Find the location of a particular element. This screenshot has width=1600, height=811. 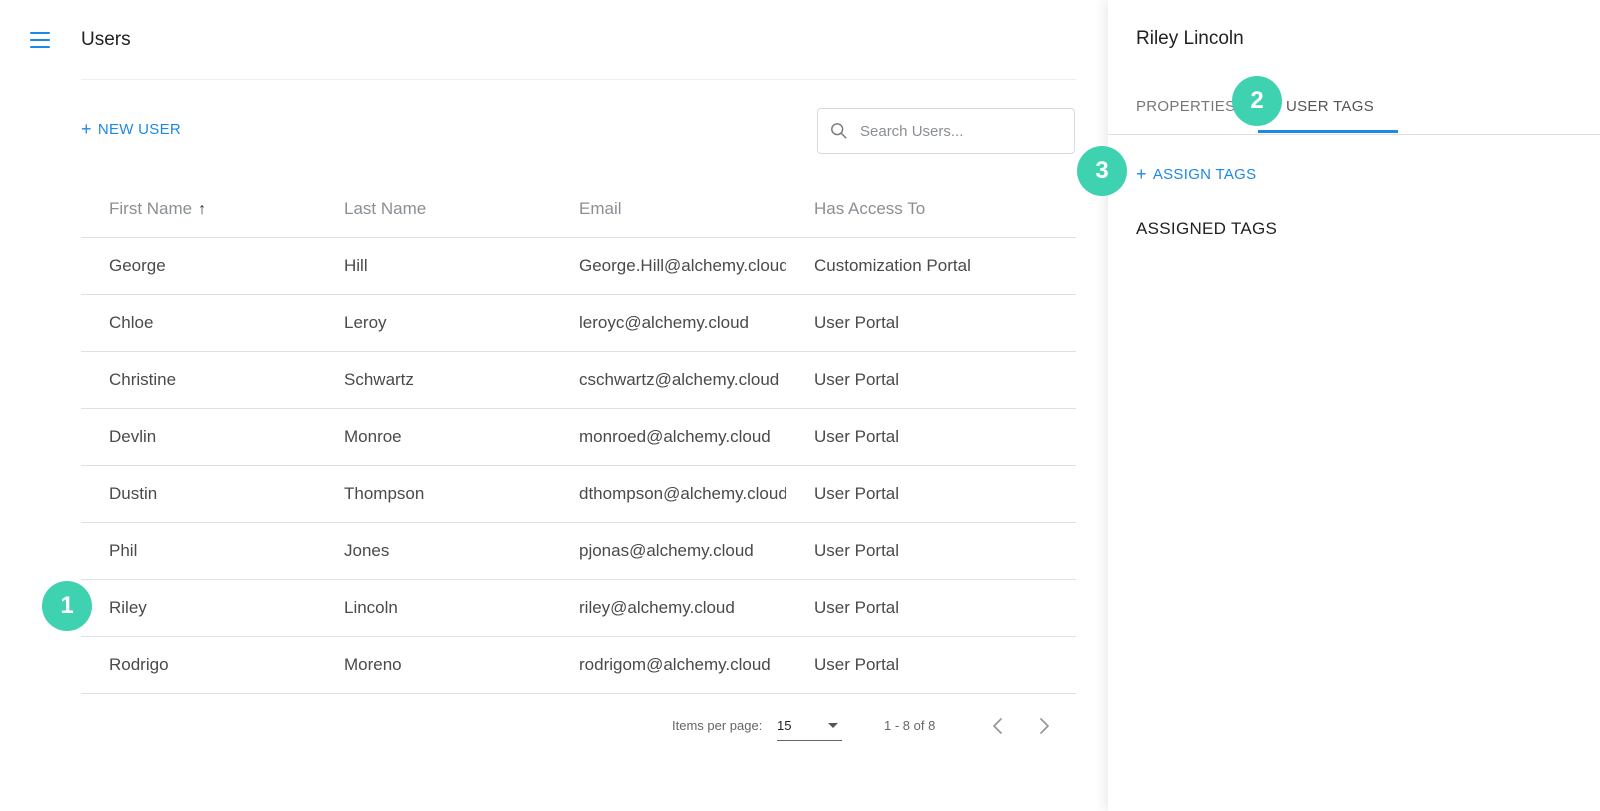

last-name-cell: Jones is located at coordinates (367, 550).